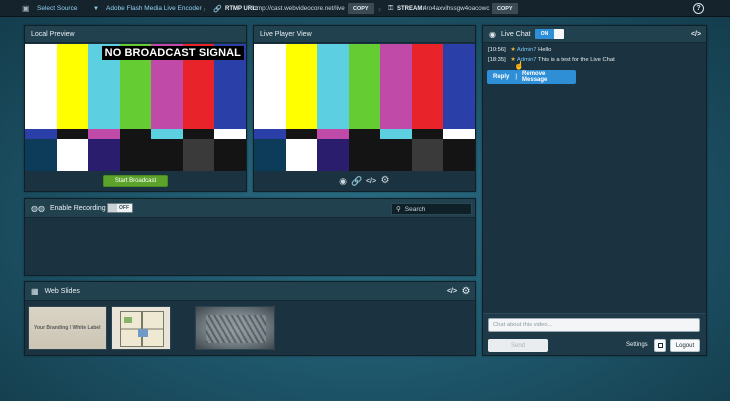 This screenshot has width=730, height=401. I want to click on slide-thumbnail-aerial, so click(235, 328).